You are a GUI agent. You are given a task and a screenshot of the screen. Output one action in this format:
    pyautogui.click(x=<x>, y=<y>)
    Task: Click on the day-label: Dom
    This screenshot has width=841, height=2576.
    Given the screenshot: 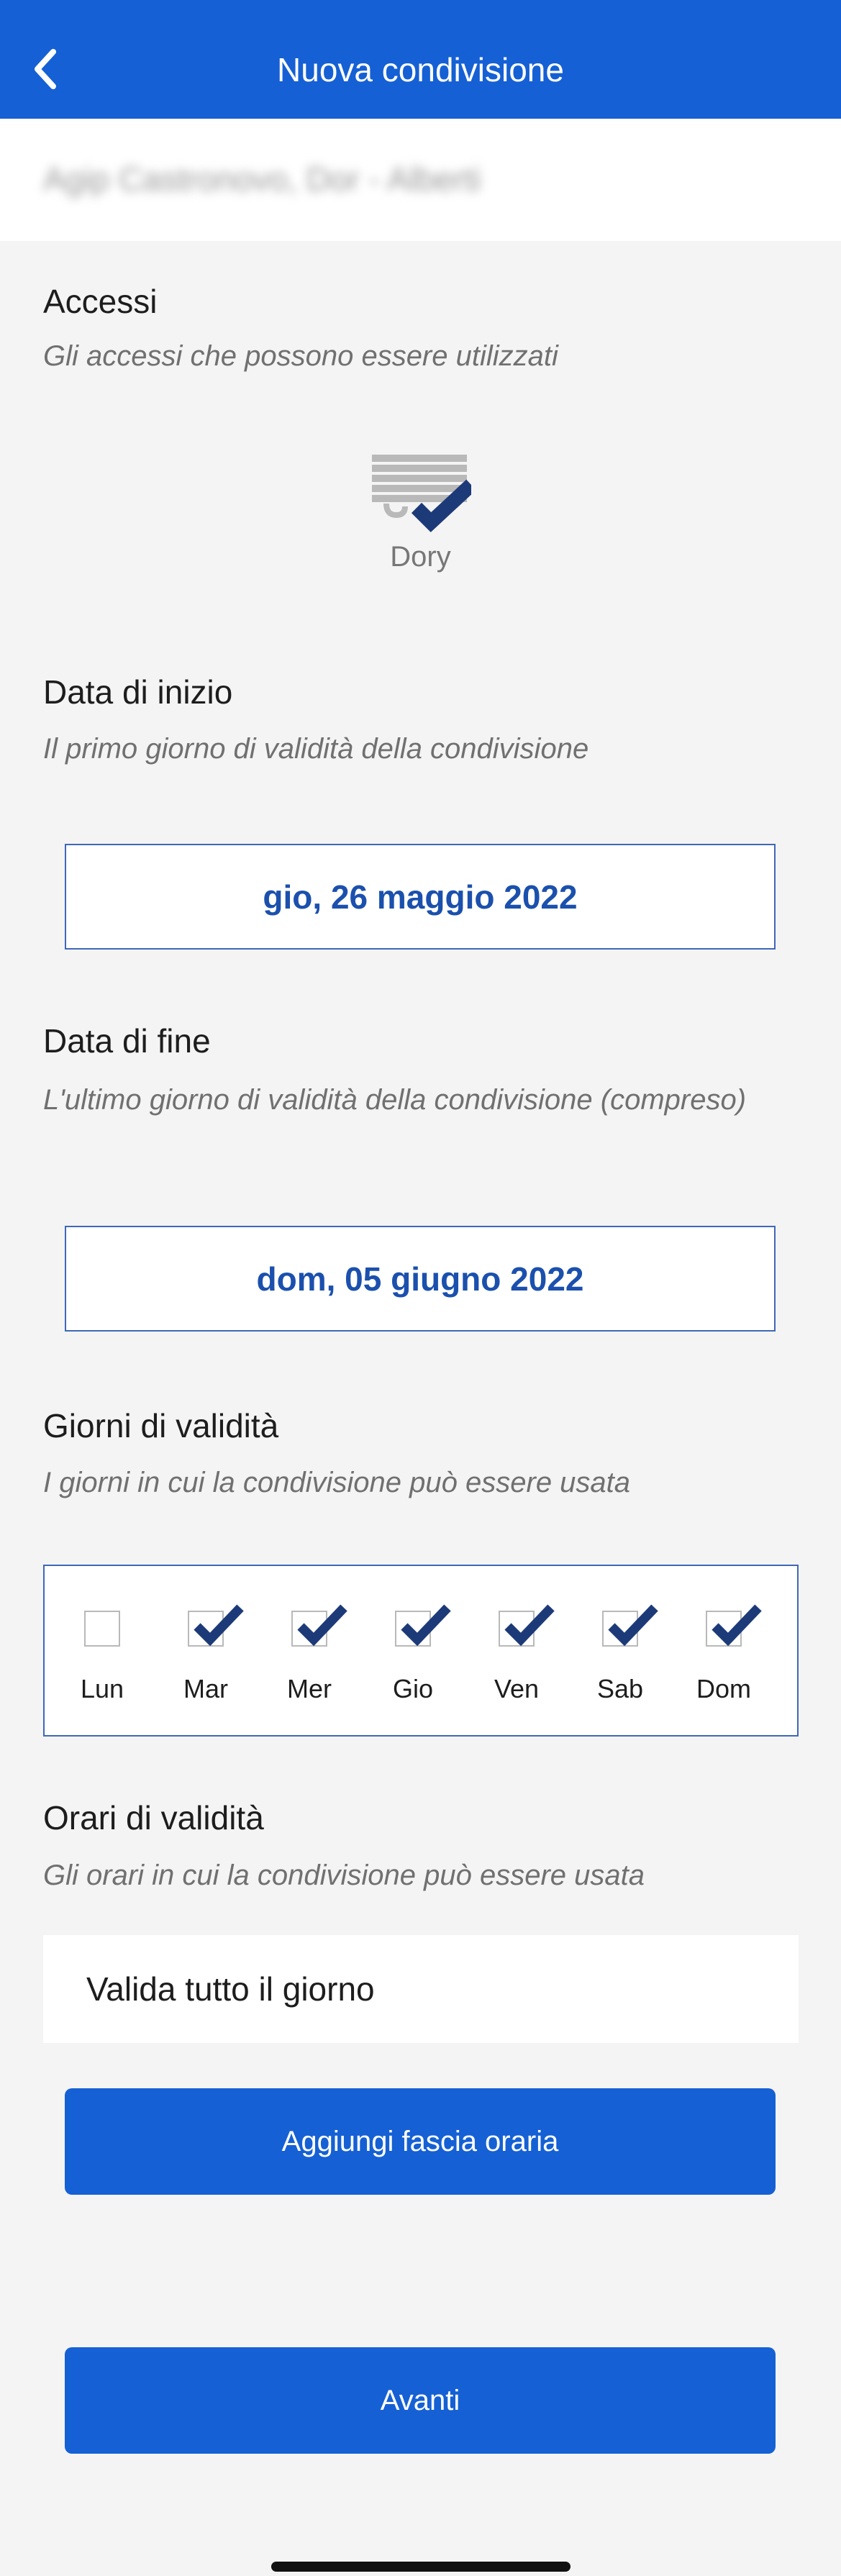 What is the action you would take?
    pyautogui.click(x=723, y=1689)
    